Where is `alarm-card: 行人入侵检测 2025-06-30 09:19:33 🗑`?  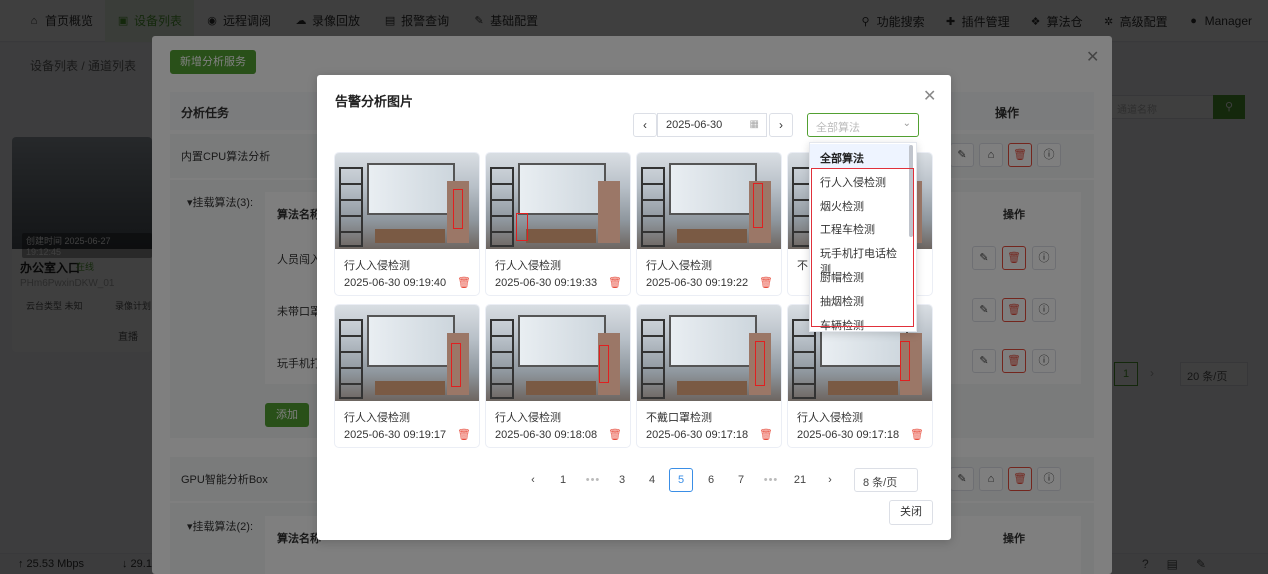 alarm-card: 行人入侵检测 2025-06-30 09:19:33 🗑 is located at coordinates (558, 224).